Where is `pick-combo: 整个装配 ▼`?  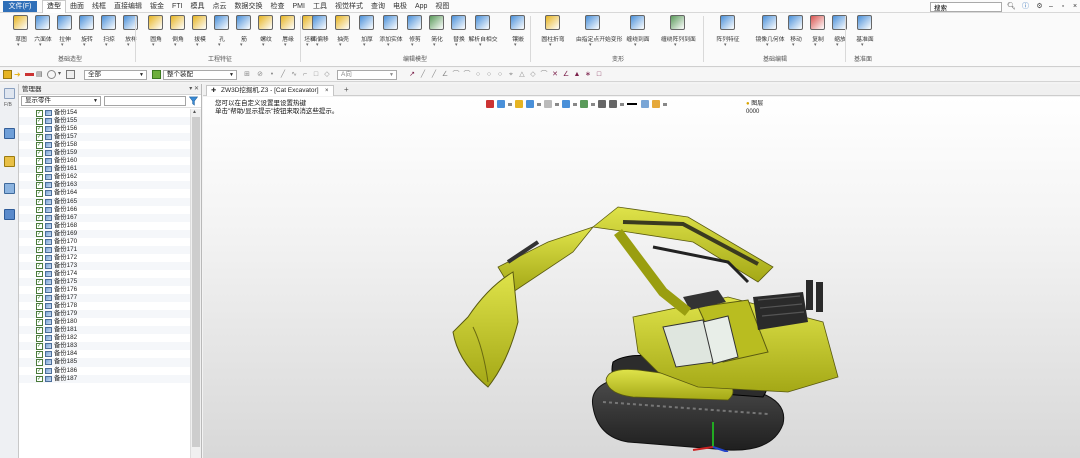
pick-combo: 整个装配 ▼ is located at coordinates (200, 75).